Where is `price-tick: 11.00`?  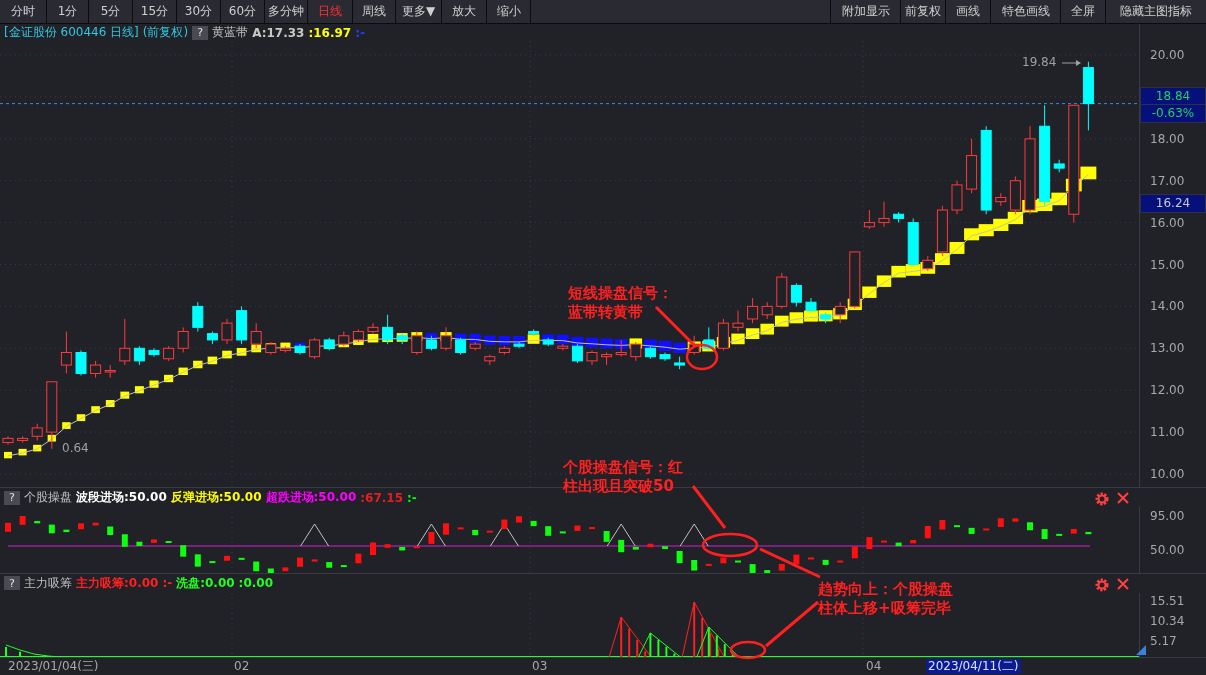
price-tick: 11.00 is located at coordinates (1168, 432).